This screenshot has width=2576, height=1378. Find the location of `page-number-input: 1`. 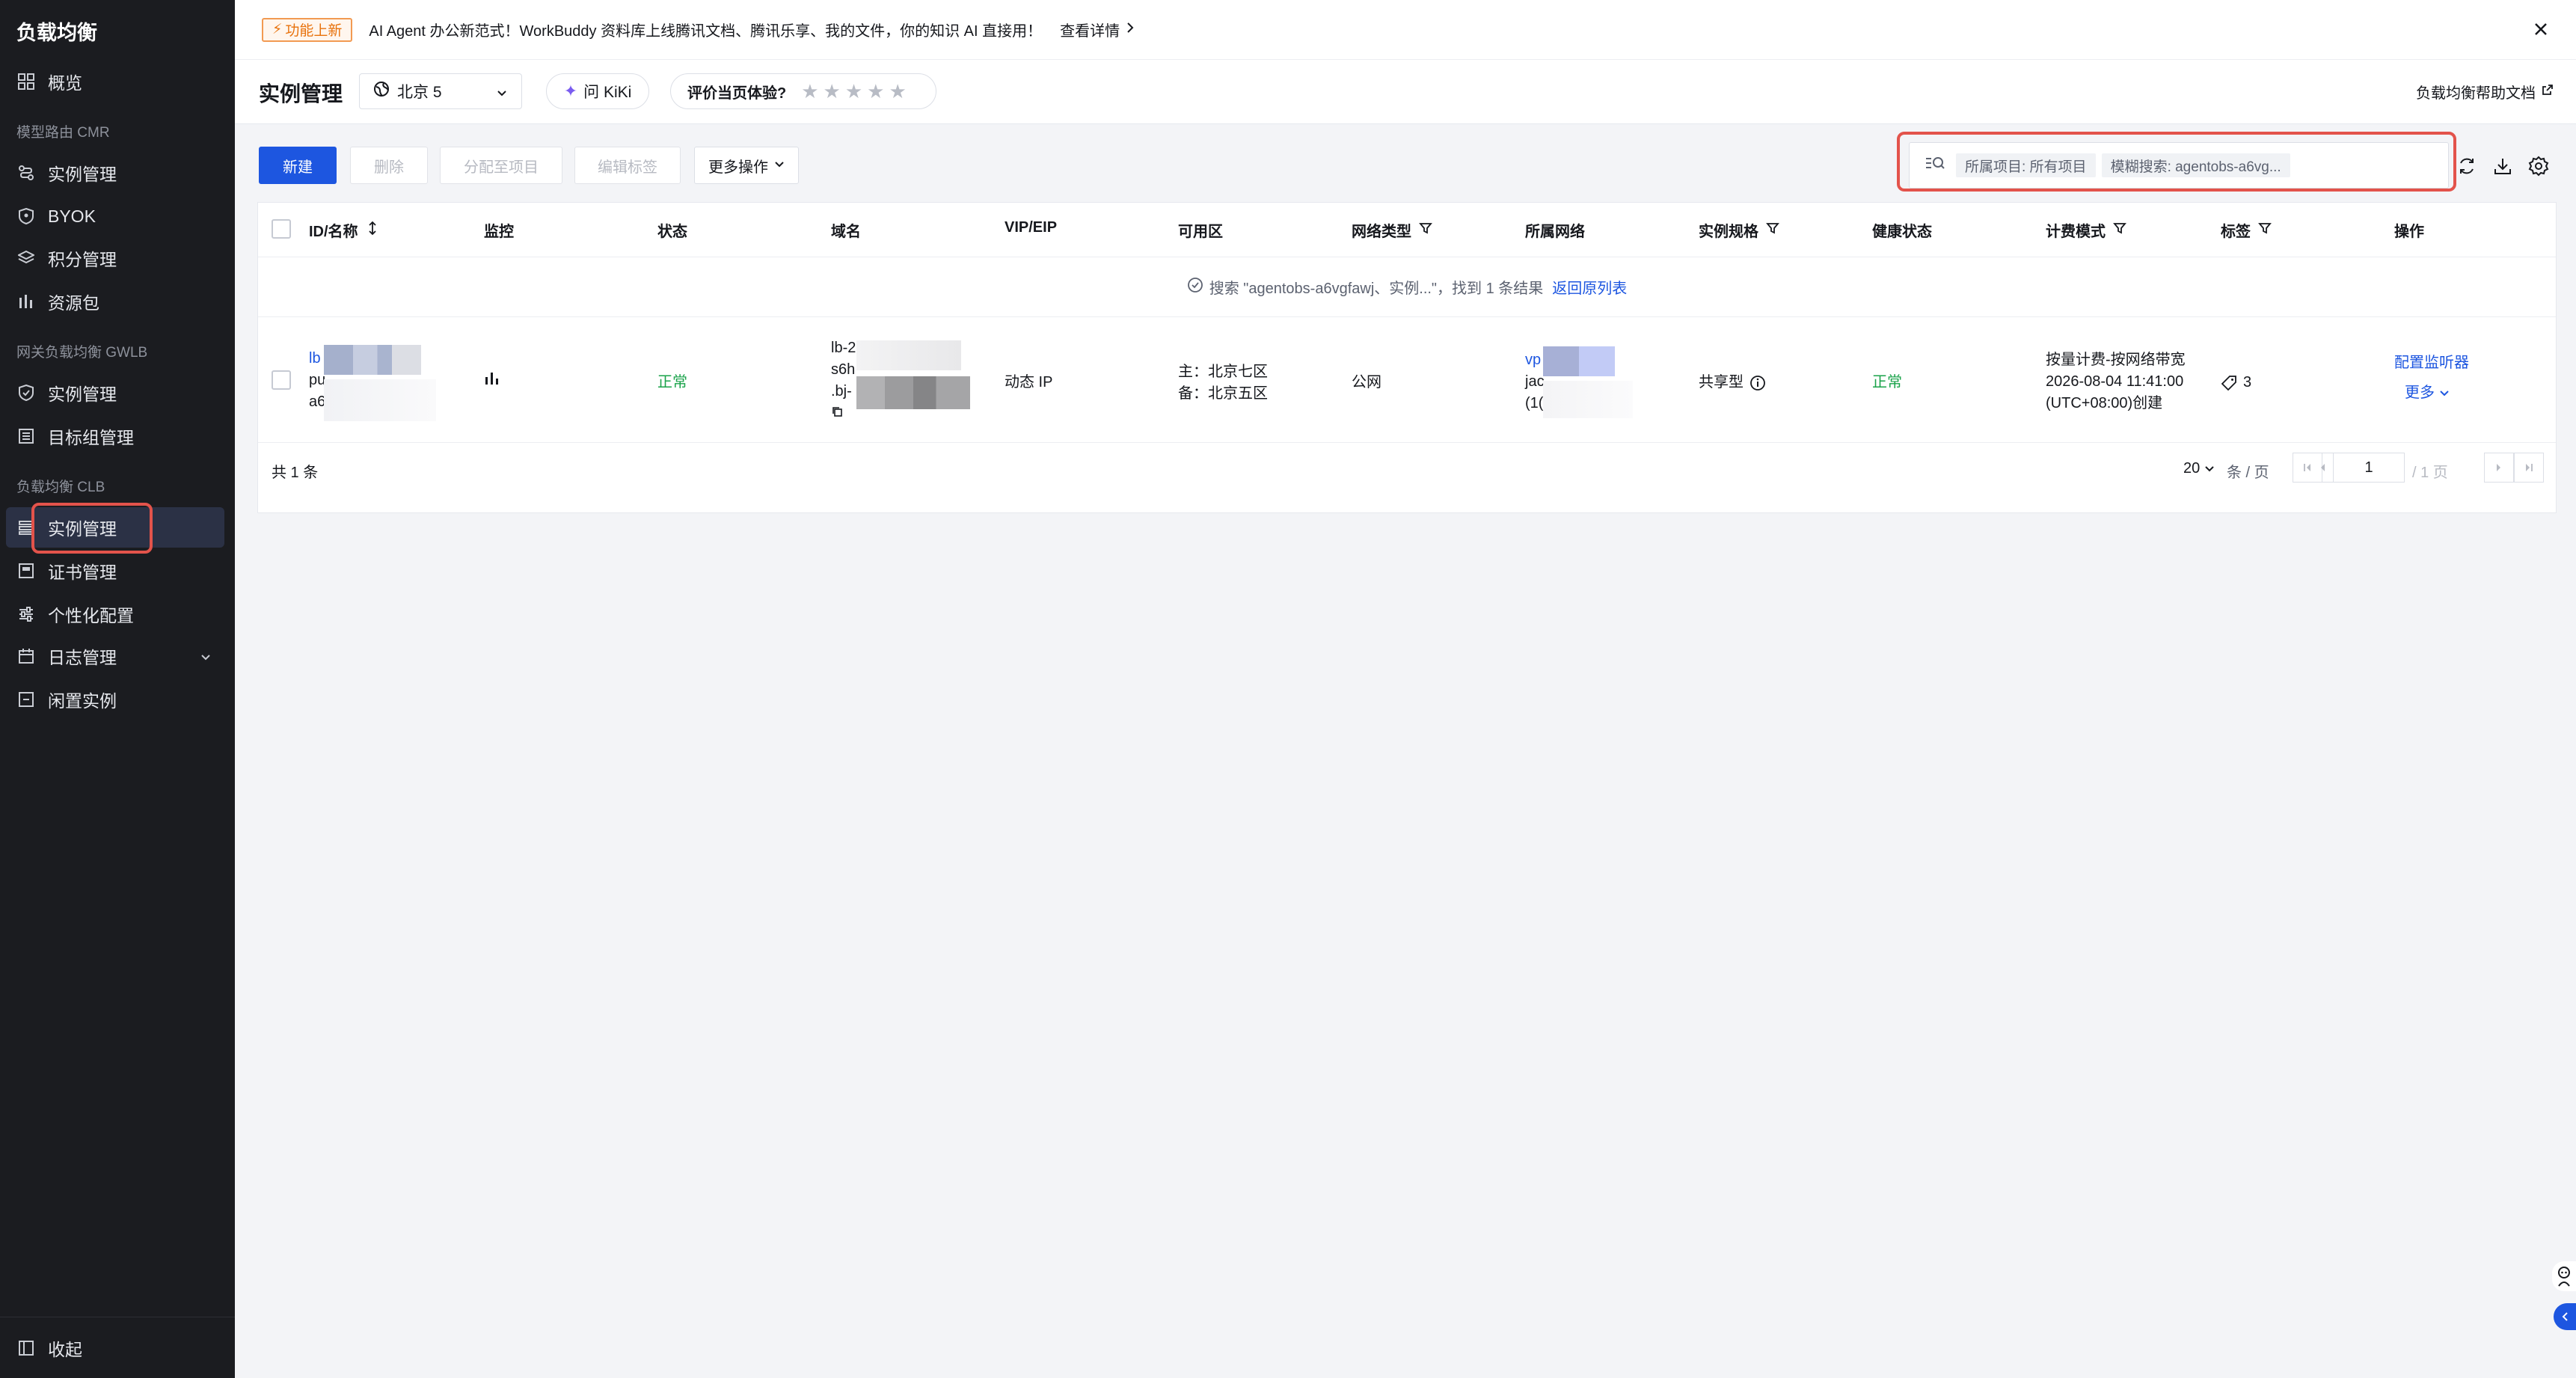

page-number-input: 1 is located at coordinates (2369, 468).